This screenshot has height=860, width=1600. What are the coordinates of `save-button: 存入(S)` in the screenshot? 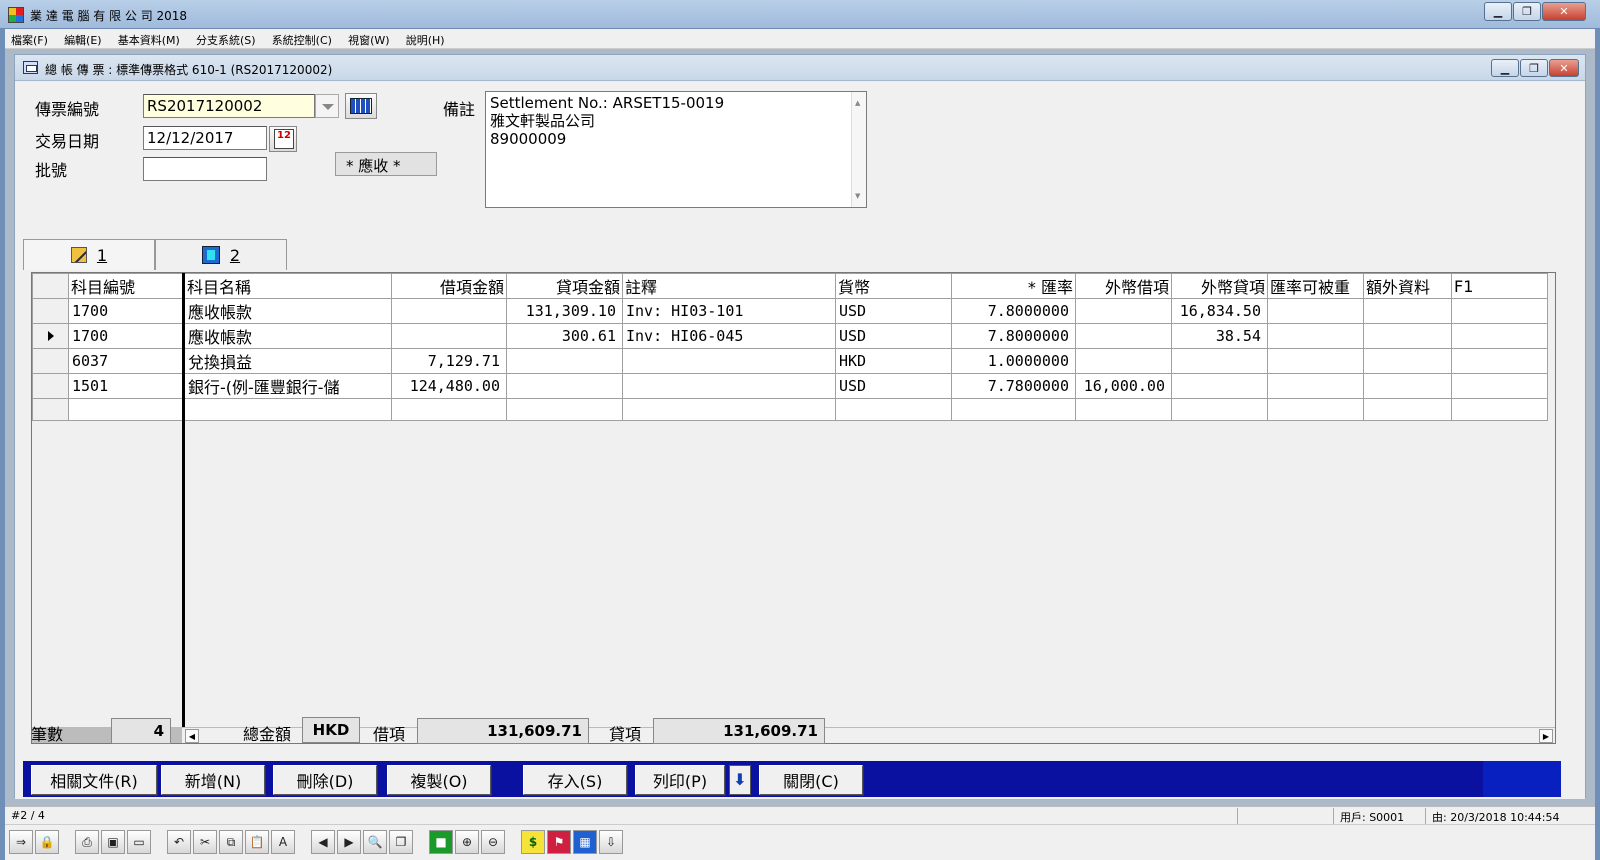 It's located at (575, 780).